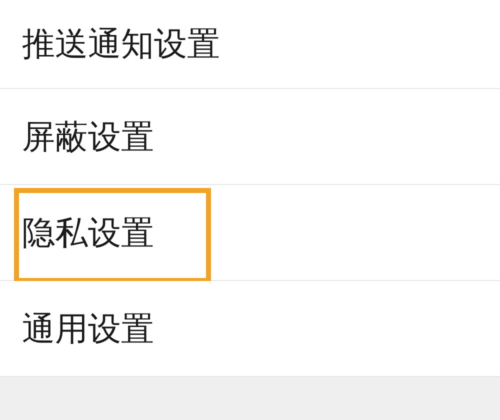 This screenshot has height=420, width=500. I want to click on setting-item: 屏蔽设置, so click(88, 137).